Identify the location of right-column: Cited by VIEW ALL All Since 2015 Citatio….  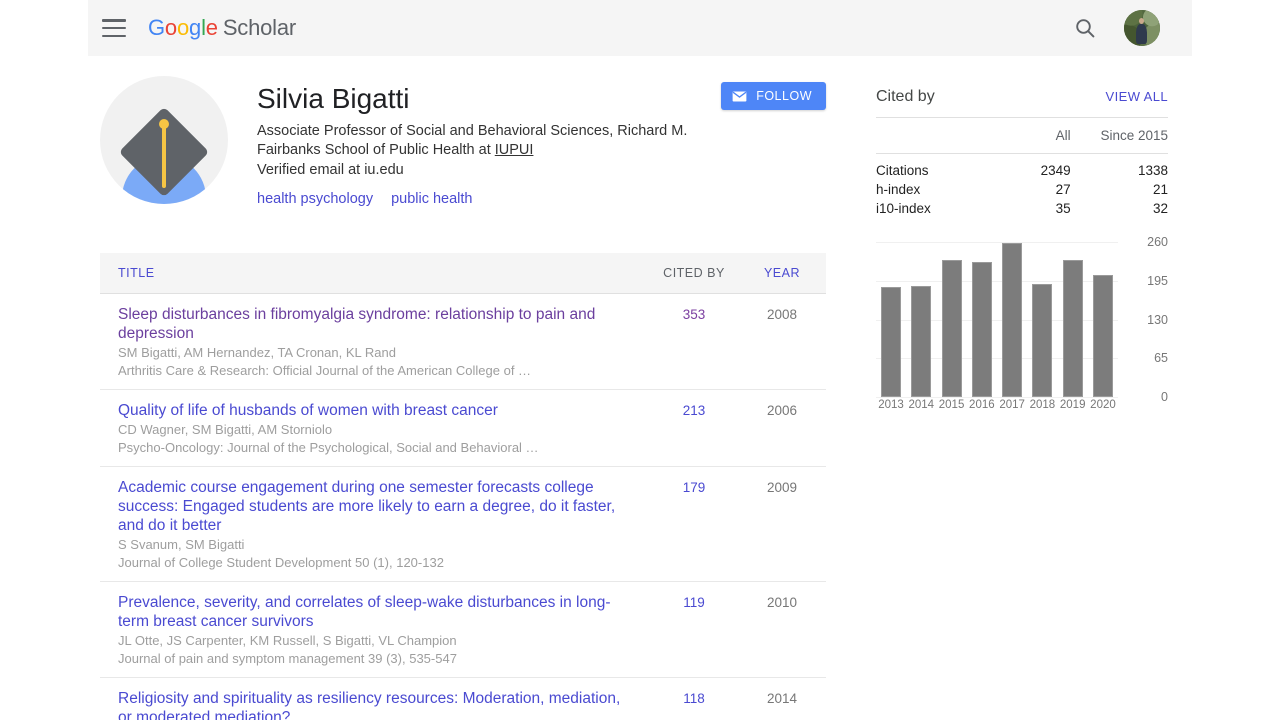
(1022, 256).